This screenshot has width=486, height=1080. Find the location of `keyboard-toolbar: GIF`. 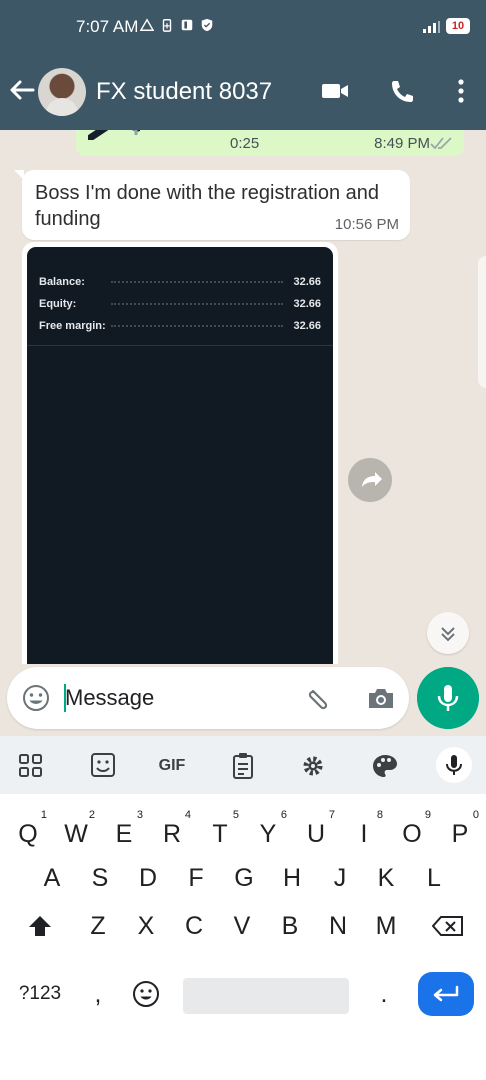

keyboard-toolbar: GIF is located at coordinates (243, 765).